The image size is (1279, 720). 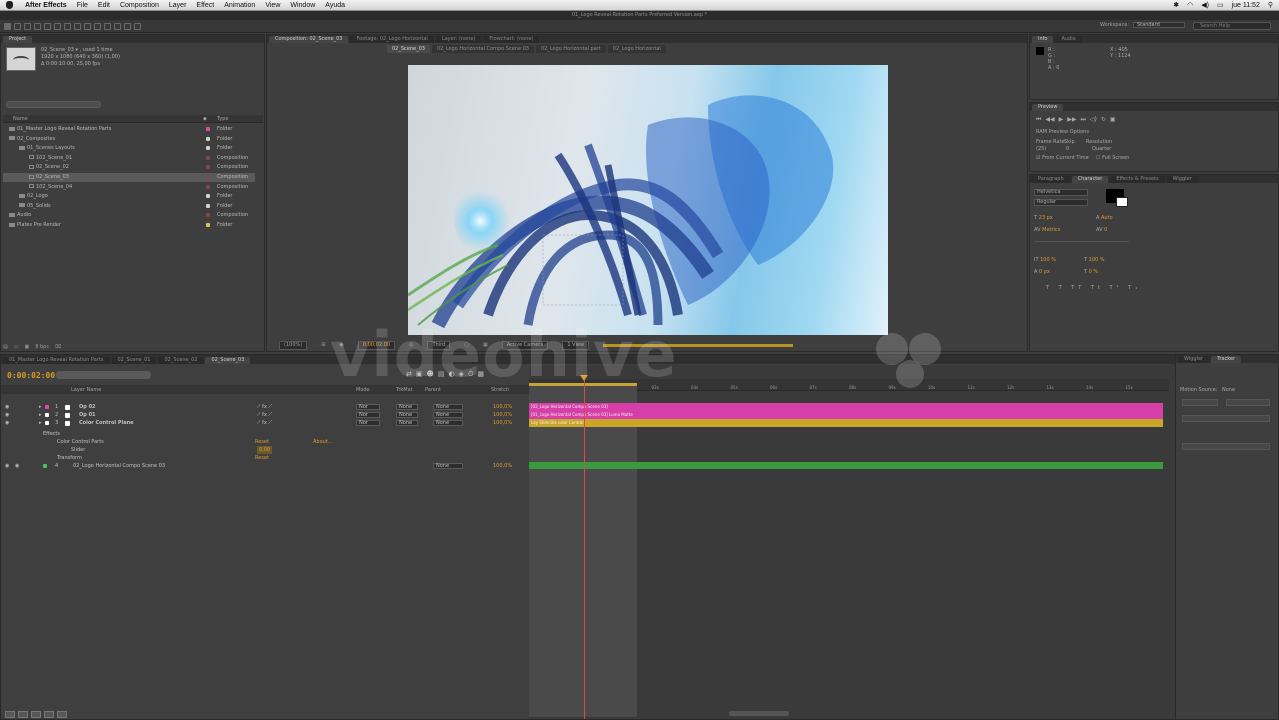 I want to click on transform-row: Transform Reset, so click(x=265, y=458).